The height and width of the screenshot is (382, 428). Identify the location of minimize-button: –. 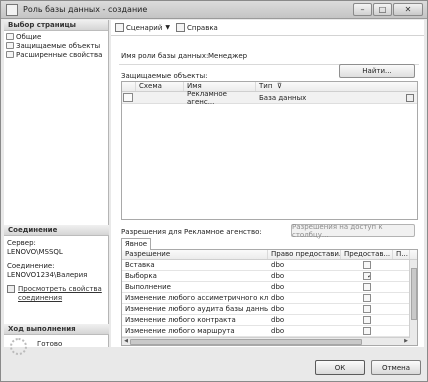
(362, 9).